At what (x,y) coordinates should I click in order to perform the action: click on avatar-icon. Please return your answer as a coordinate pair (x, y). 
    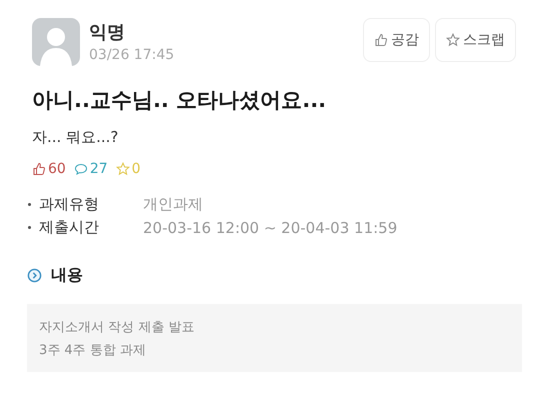
    Looking at the image, I should click on (56, 42).